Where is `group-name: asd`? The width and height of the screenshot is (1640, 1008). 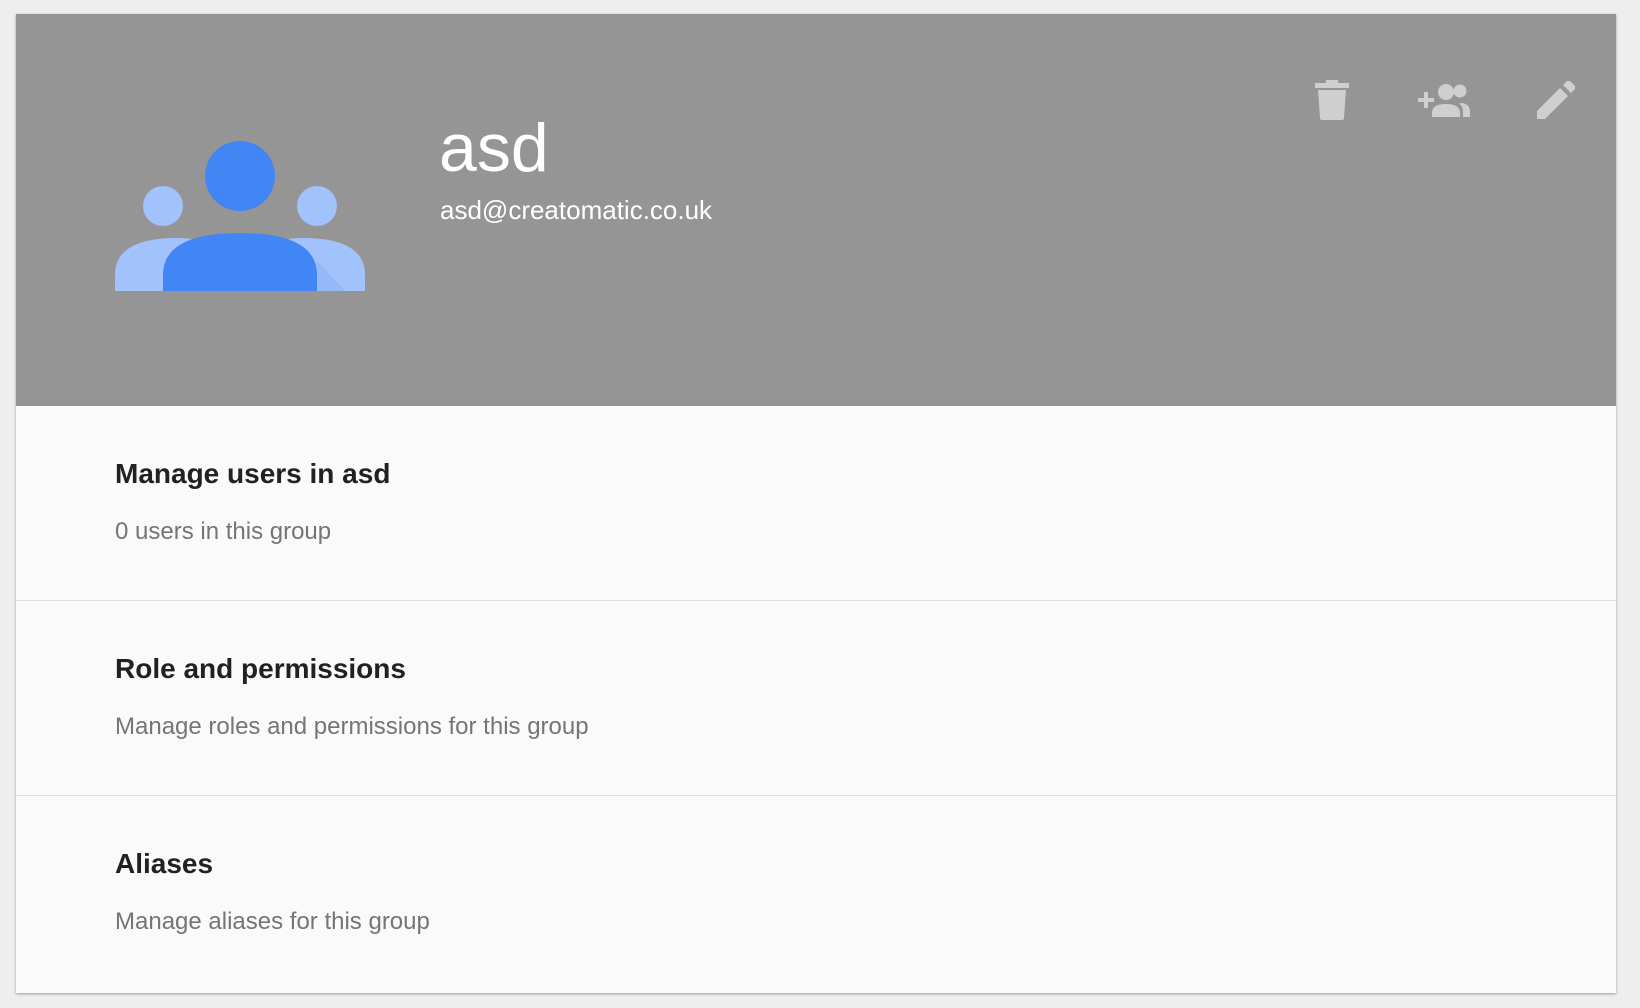 group-name: asd is located at coordinates (494, 148).